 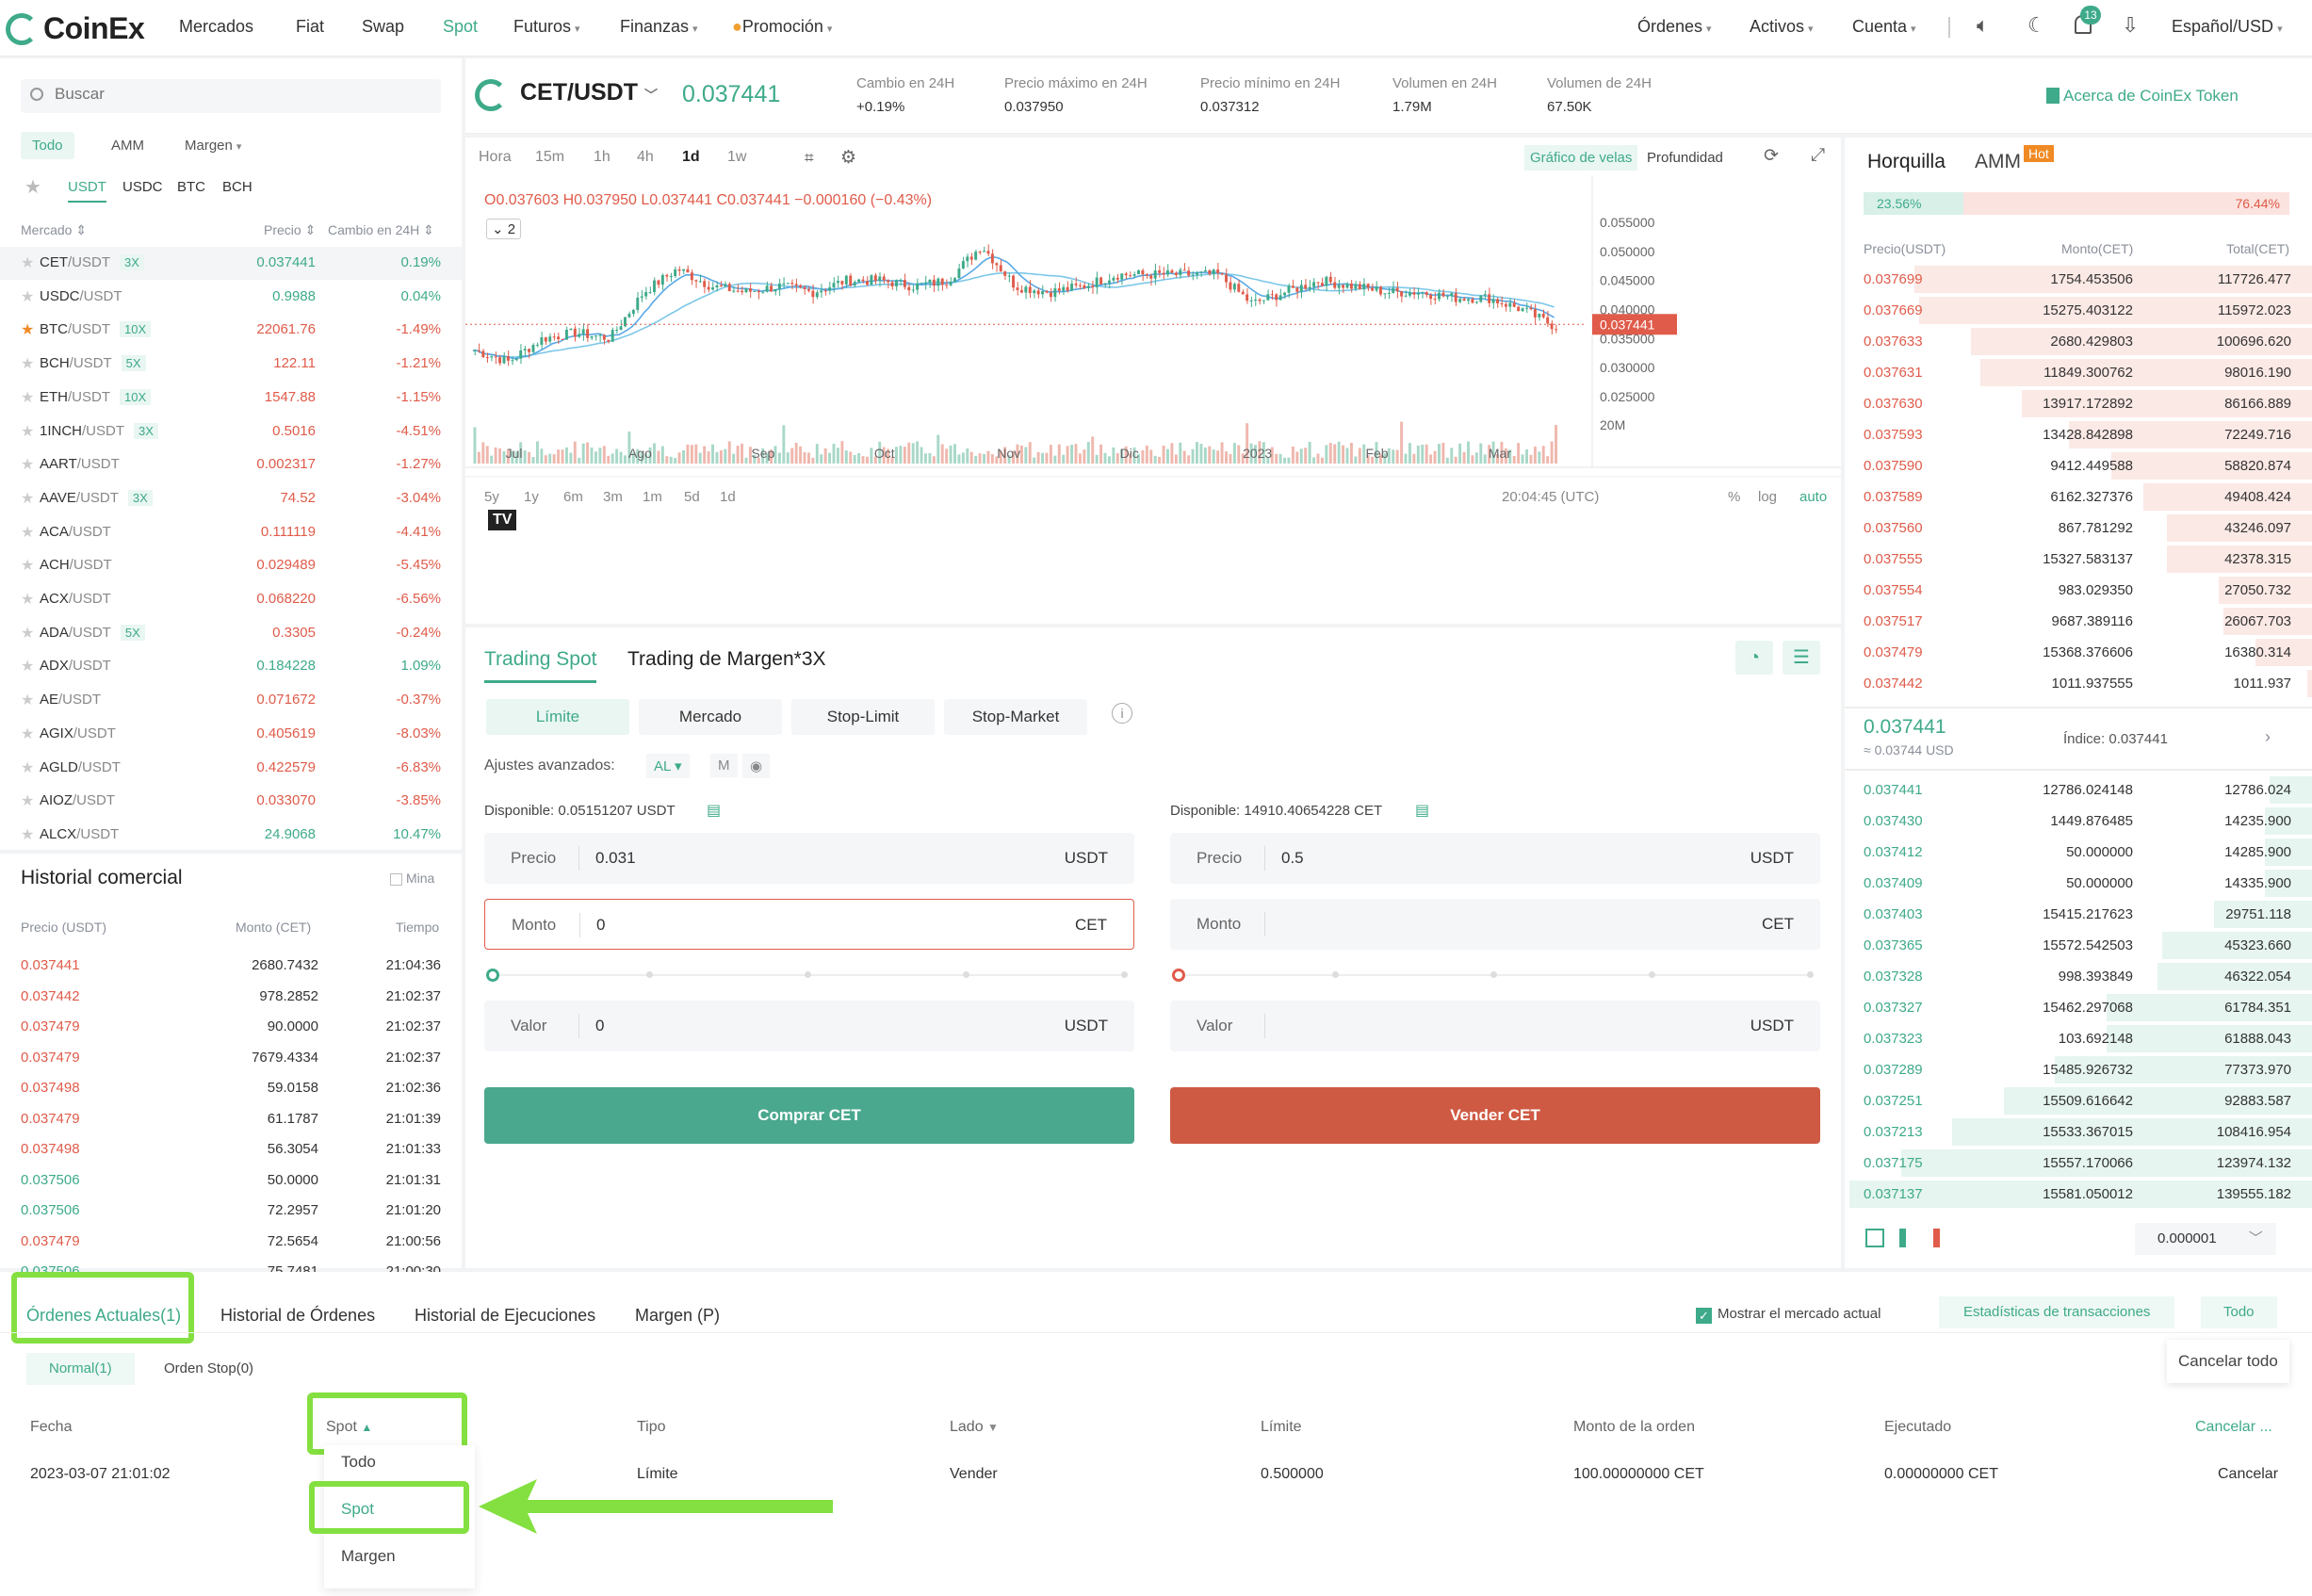 I want to click on transaction-stats-button: Estadísticas de transacciones, so click(x=2057, y=1312).